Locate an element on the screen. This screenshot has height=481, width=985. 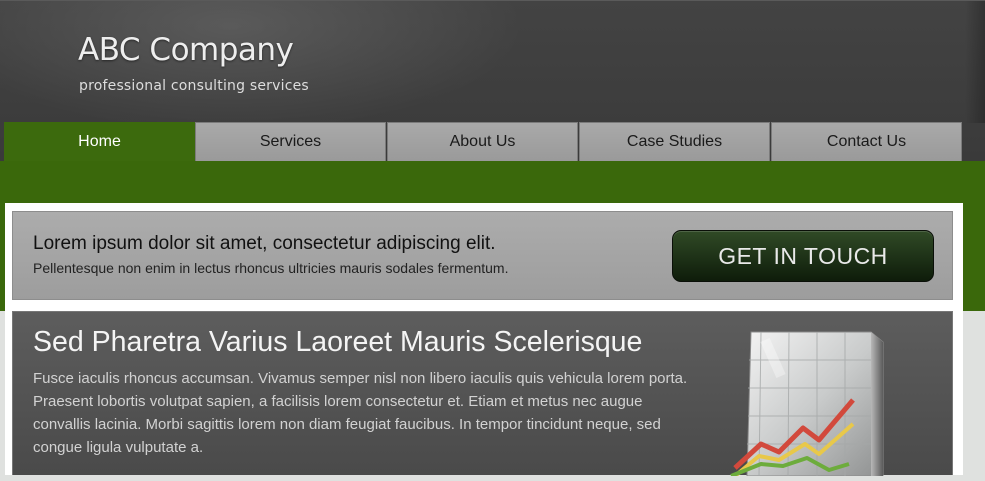
nav-item-about-us: About Us is located at coordinates (482, 141).